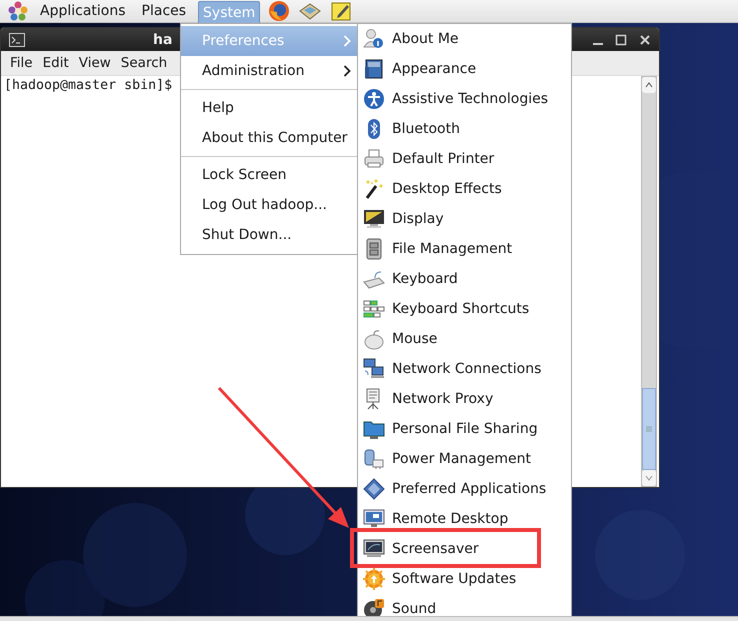 Image resolution: width=738 pixels, height=621 pixels. What do you see at coordinates (464, 519) in the screenshot?
I see `menu-item: Remote Desktop` at bounding box center [464, 519].